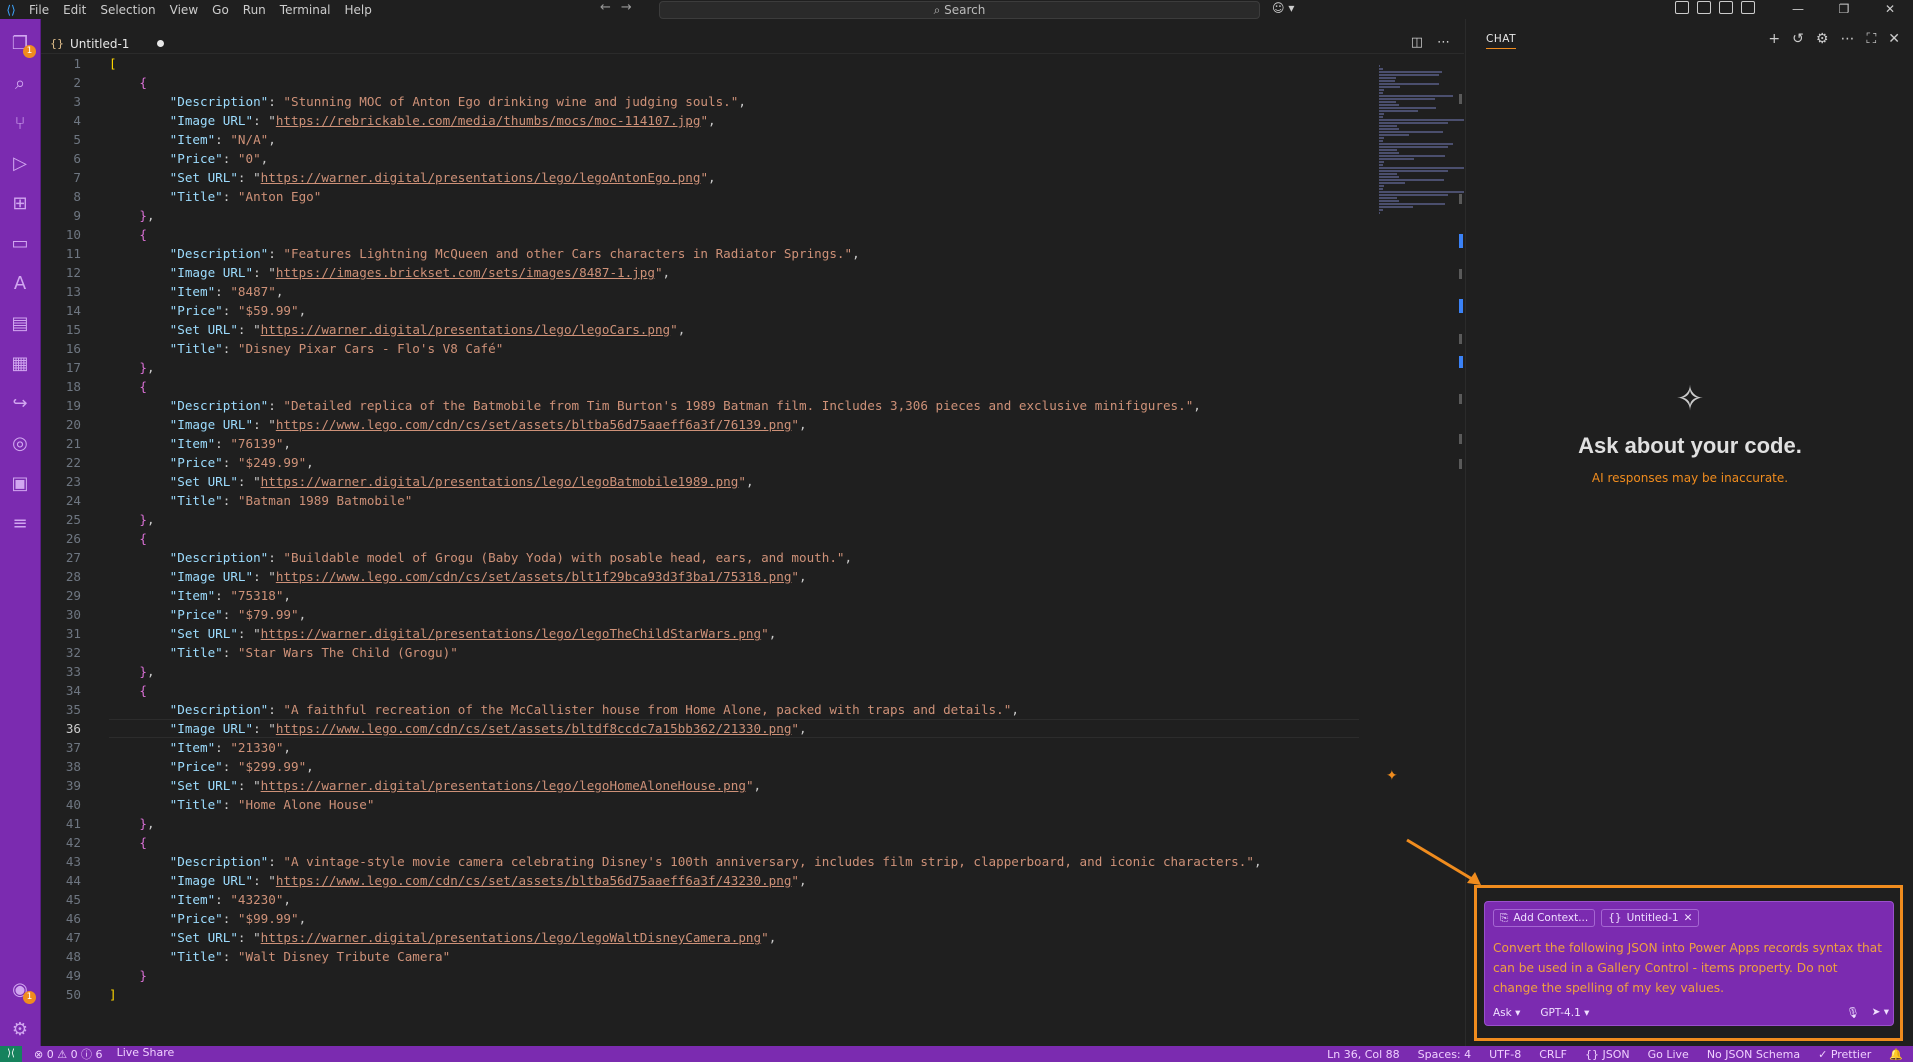 This screenshot has width=1913, height=1062. What do you see at coordinates (20, 483) in the screenshot?
I see `folders-icon: ▣` at bounding box center [20, 483].